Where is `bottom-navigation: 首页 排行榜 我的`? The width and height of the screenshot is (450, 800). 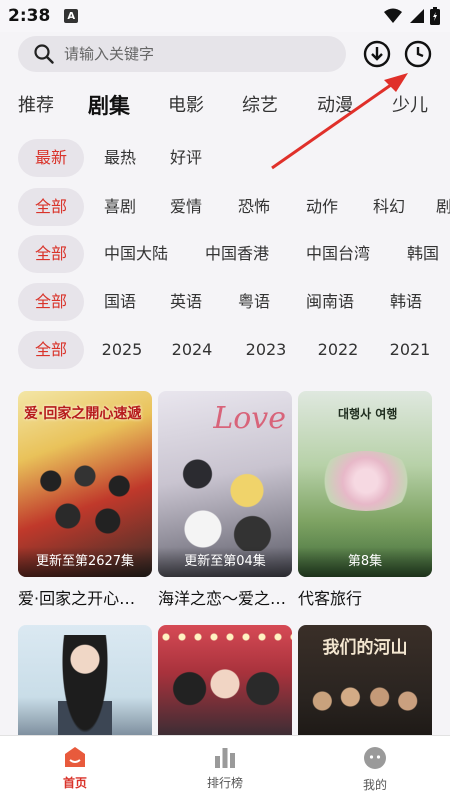
bottom-navigation: 首页 排行榜 我的 is located at coordinates (225, 767).